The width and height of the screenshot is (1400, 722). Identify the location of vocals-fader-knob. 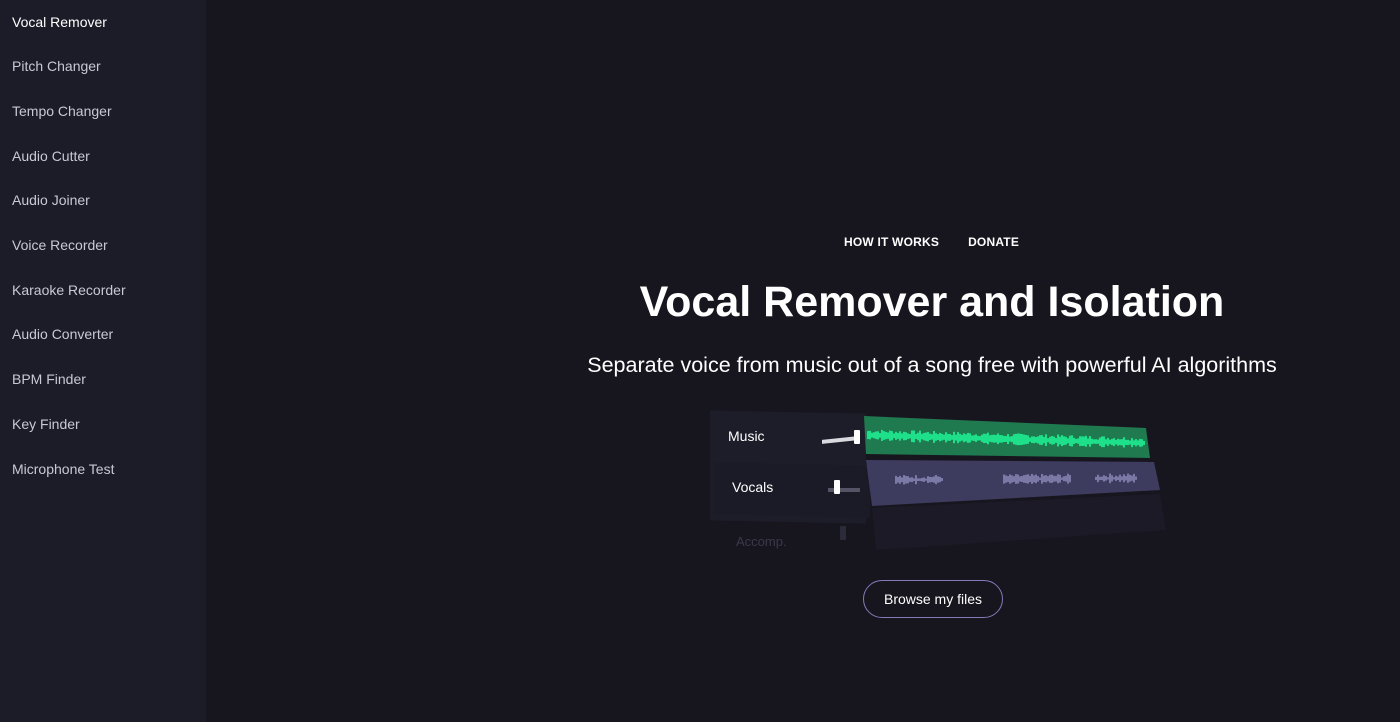
(837, 487).